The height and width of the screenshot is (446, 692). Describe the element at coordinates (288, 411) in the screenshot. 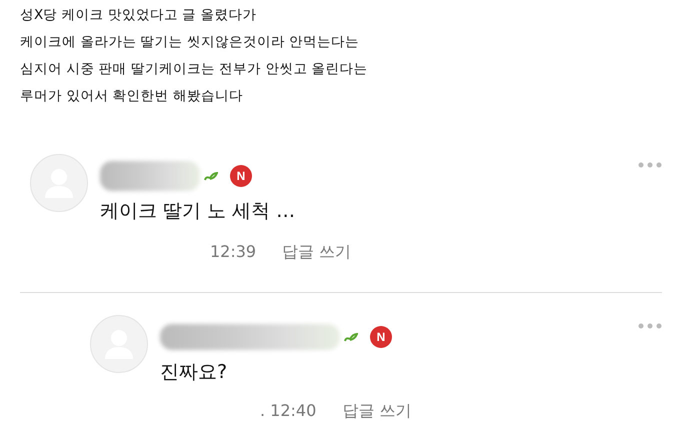

I see `comment-time: . 12:40` at that location.